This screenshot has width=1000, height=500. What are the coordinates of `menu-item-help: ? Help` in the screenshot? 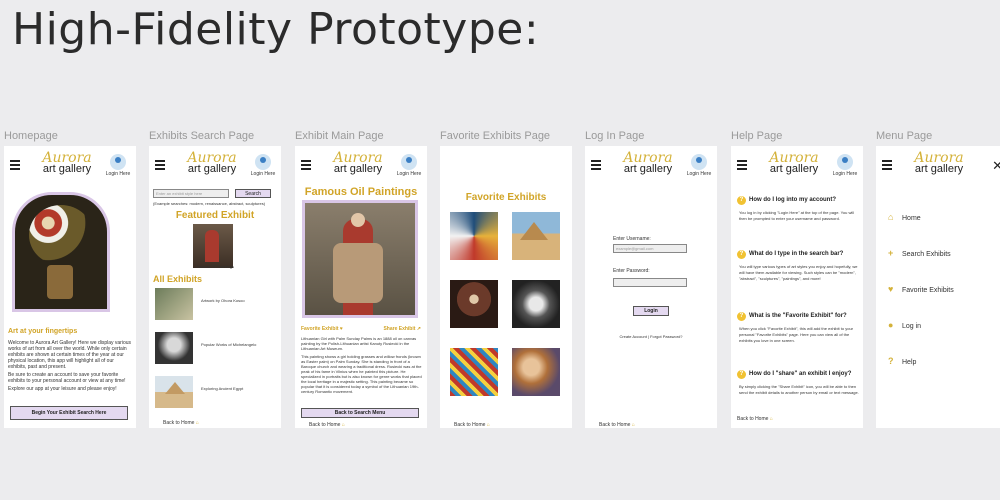 It's located at (902, 361).